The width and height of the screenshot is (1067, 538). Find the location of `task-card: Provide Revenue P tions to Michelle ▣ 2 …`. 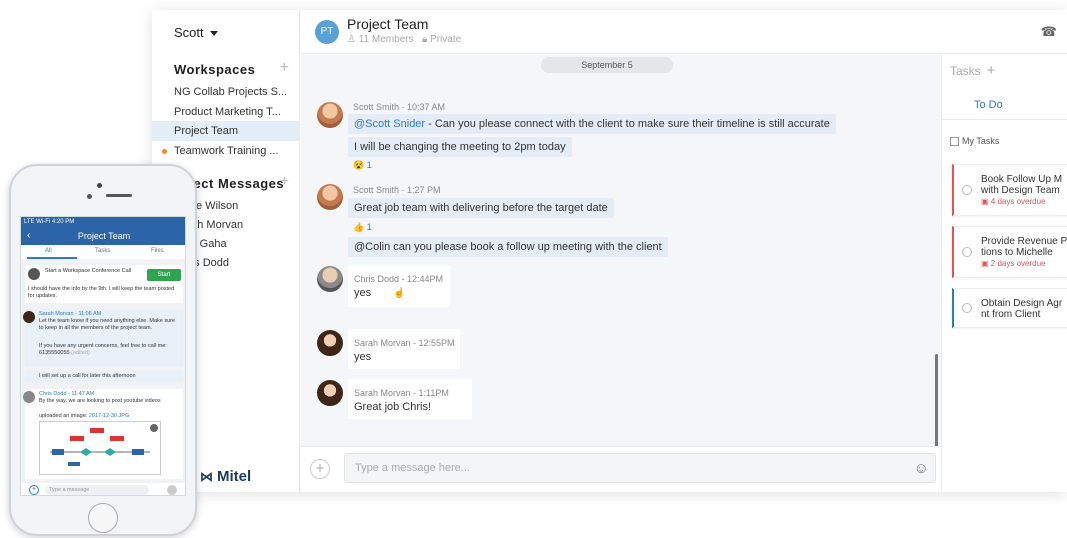

task-card: Provide Revenue P tions to Michelle ▣ 2 … is located at coordinates (1009, 252).